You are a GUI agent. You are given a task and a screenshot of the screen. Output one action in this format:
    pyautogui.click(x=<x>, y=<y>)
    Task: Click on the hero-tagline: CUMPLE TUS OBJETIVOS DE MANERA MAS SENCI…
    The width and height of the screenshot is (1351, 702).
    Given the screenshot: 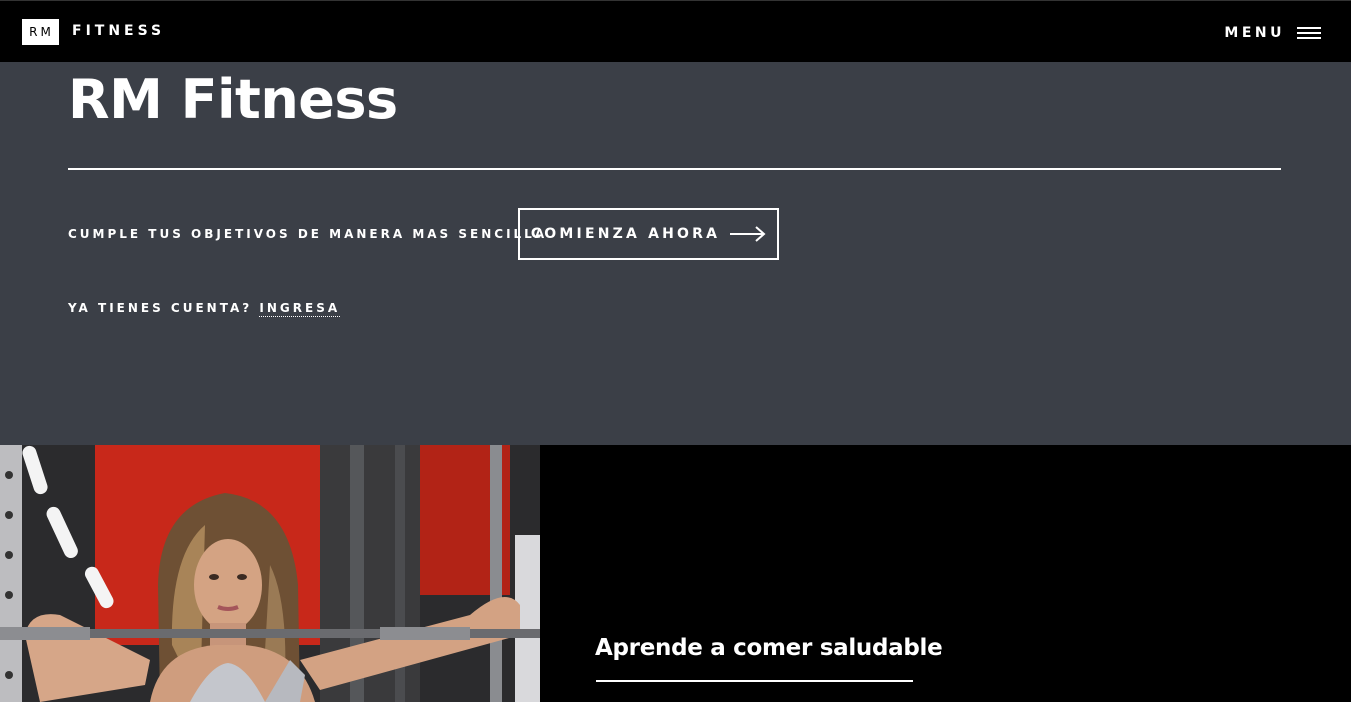 What is the action you would take?
    pyautogui.click(x=308, y=234)
    